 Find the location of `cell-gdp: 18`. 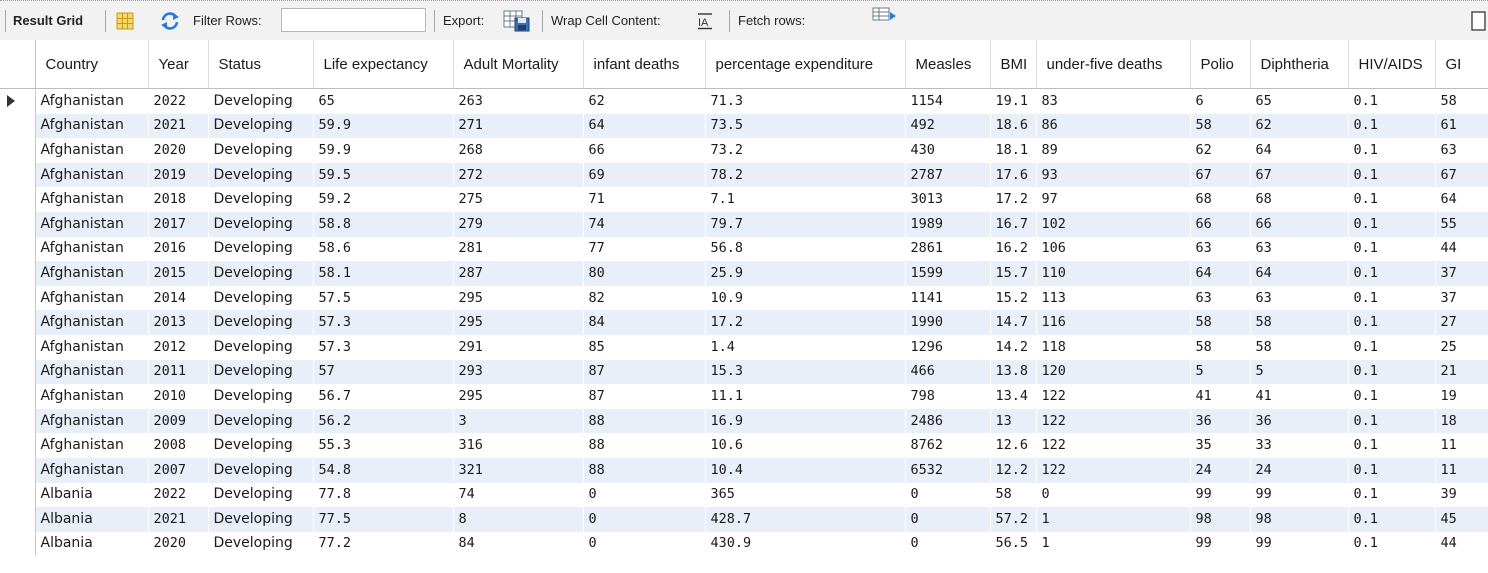

cell-gdp: 18 is located at coordinates (1461, 421).